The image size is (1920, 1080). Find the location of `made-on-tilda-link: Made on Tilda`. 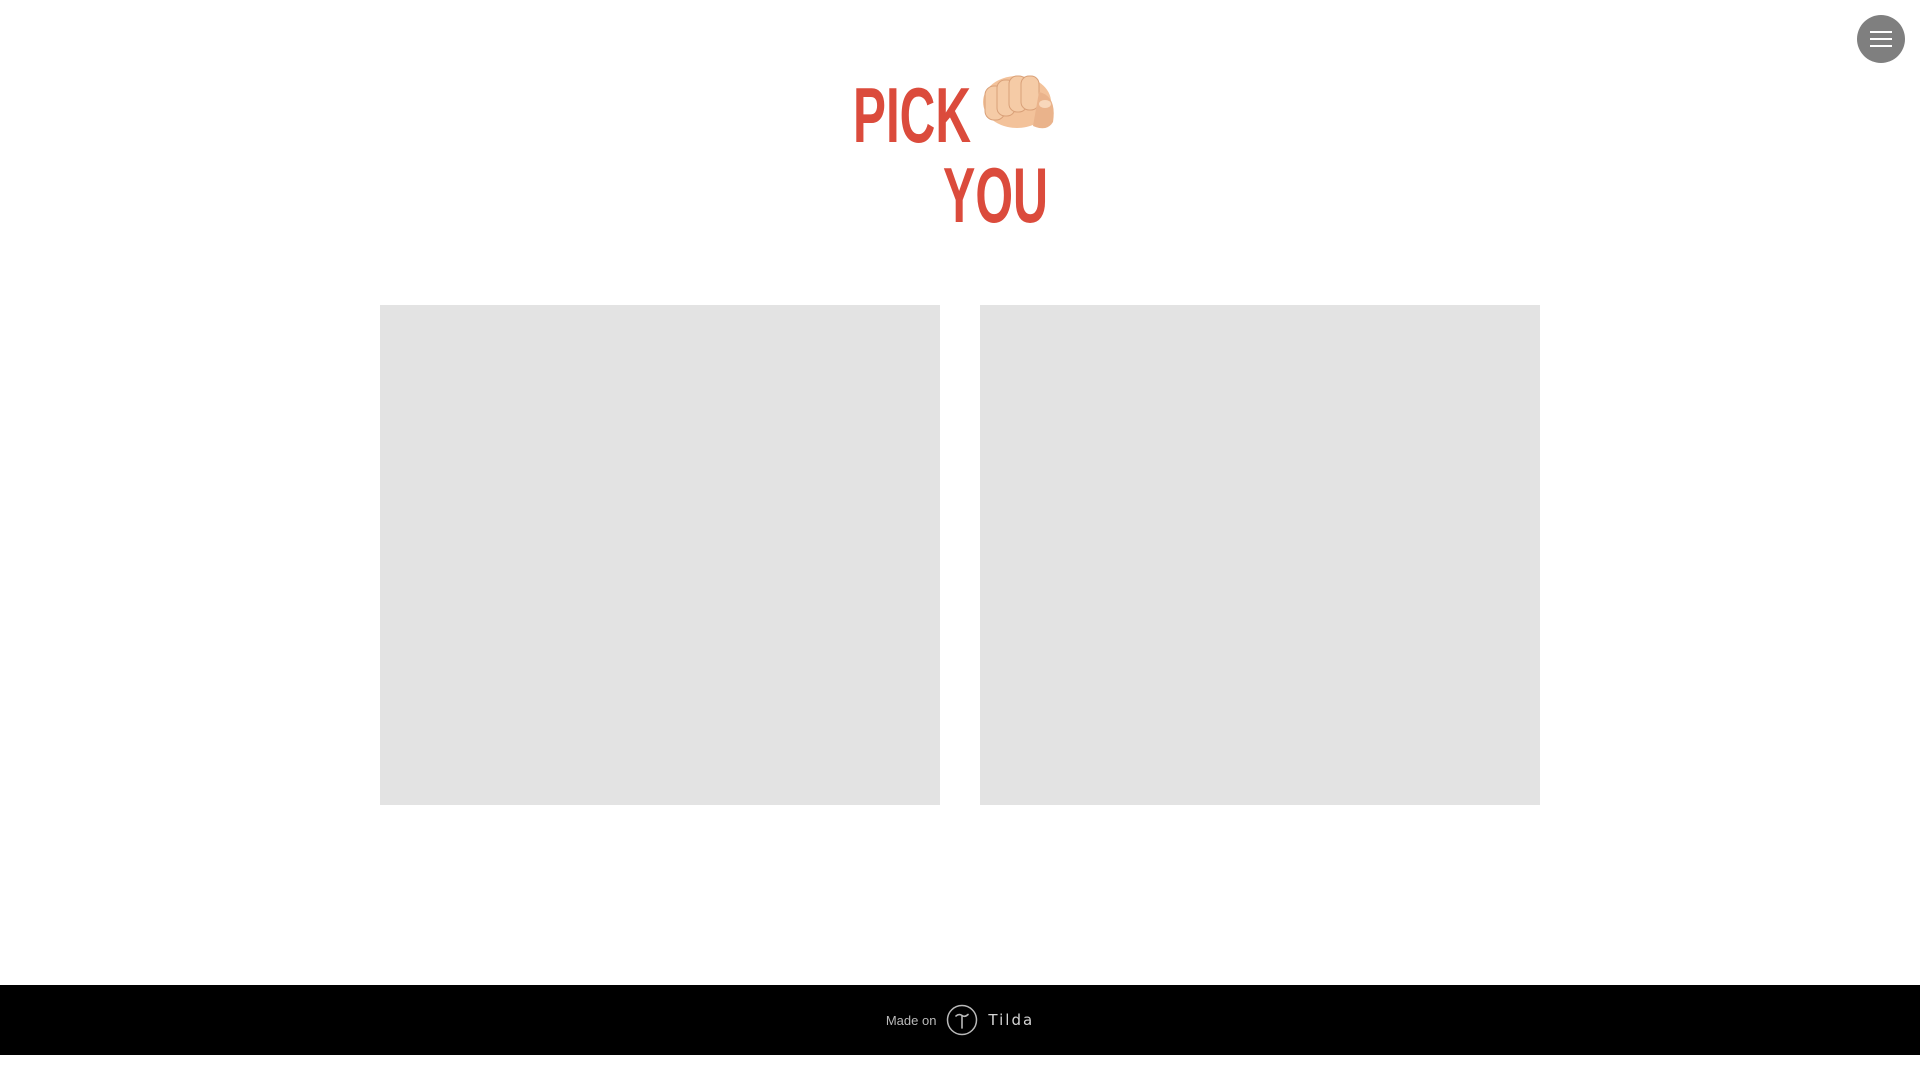

made-on-tilda-link: Made on Tilda is located at coordinates (960, 1020).